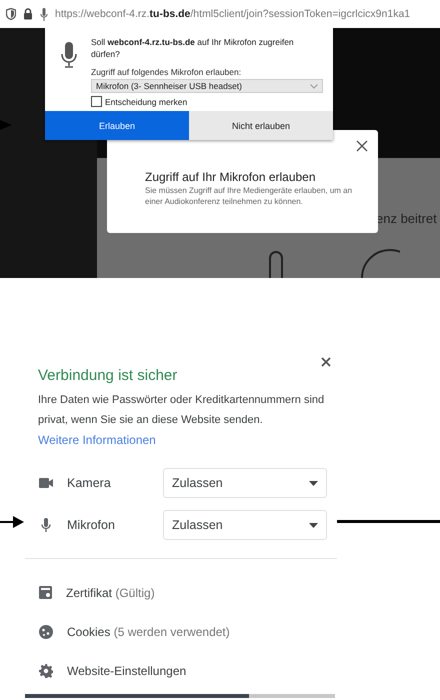 The image size is (440, 700). I want to click on device-dropdown: Mikrofon (3- Sennheiser USB headset), so click(207, 86).